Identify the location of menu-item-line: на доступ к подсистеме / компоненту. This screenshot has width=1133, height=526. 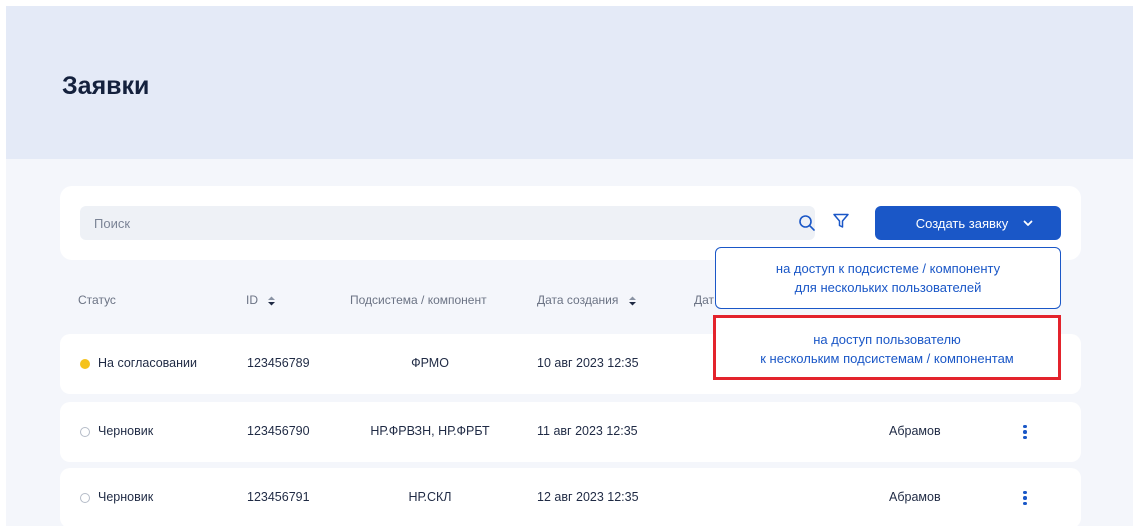
(888, 268).